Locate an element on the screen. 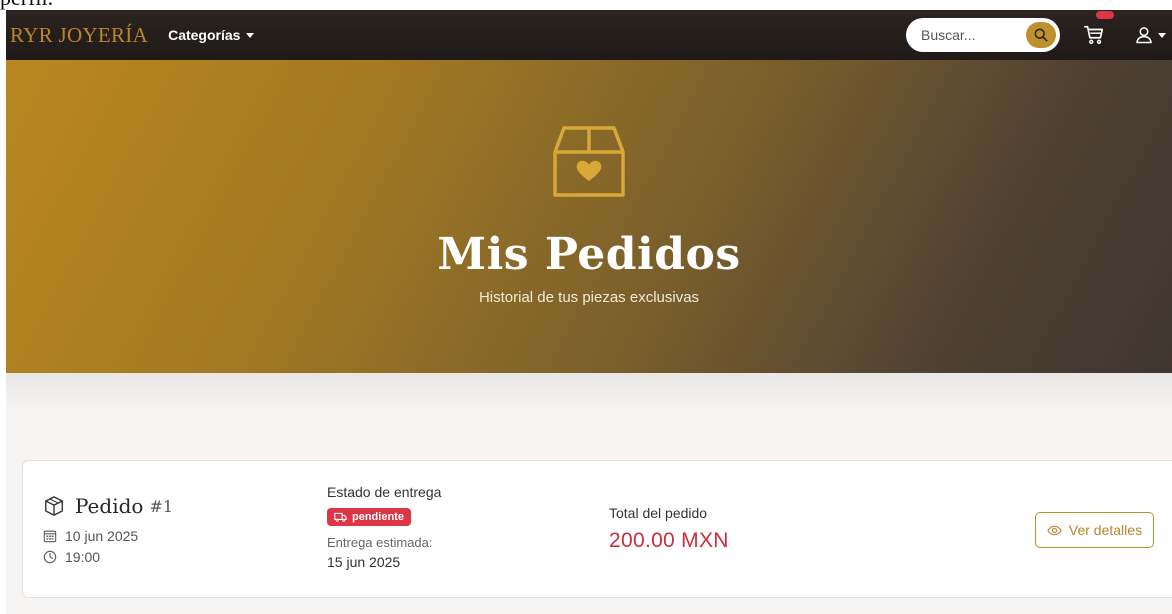 The height and width of the screenshot is (614, 1172). categories-dropdown: Categorías is located at coordinates (211, 35).